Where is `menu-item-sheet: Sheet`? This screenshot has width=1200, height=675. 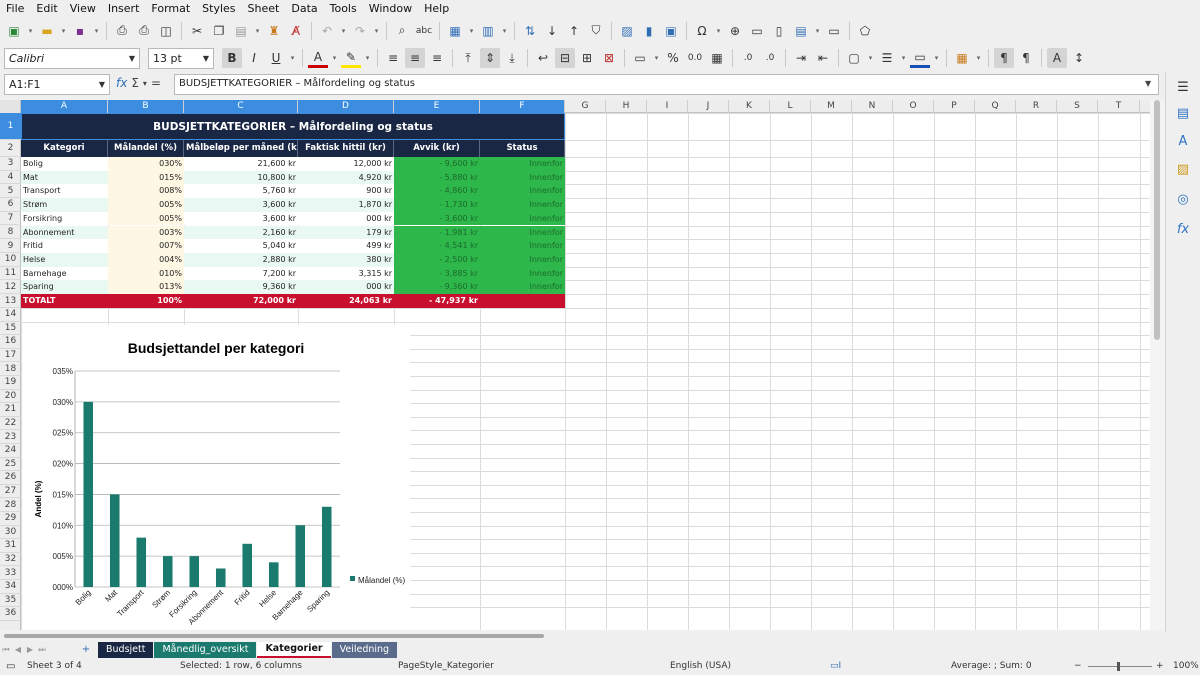 menu-item-sheet: Sheet is located at coordinates (264, 8).